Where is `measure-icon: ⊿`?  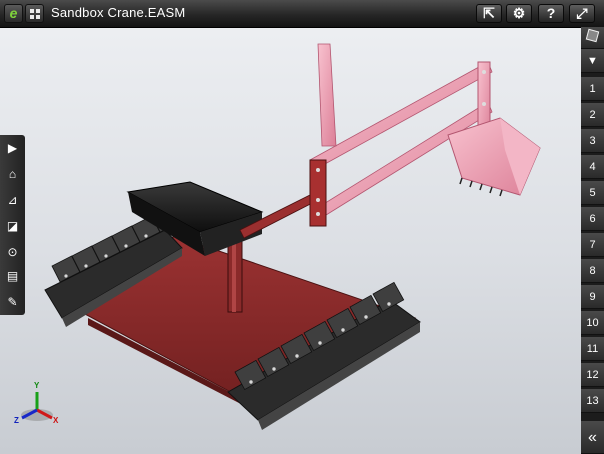
measure-icon: ⊿ is located at coordinates (12, 200).